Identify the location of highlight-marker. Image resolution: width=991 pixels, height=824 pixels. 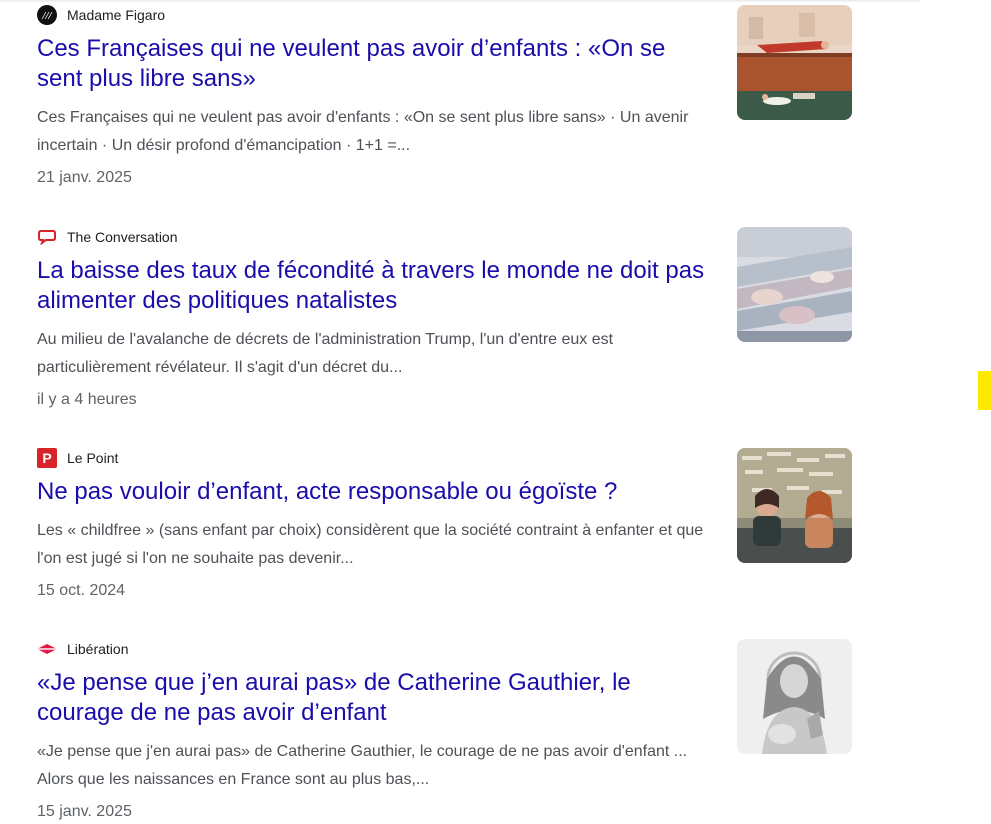
(984, 390).